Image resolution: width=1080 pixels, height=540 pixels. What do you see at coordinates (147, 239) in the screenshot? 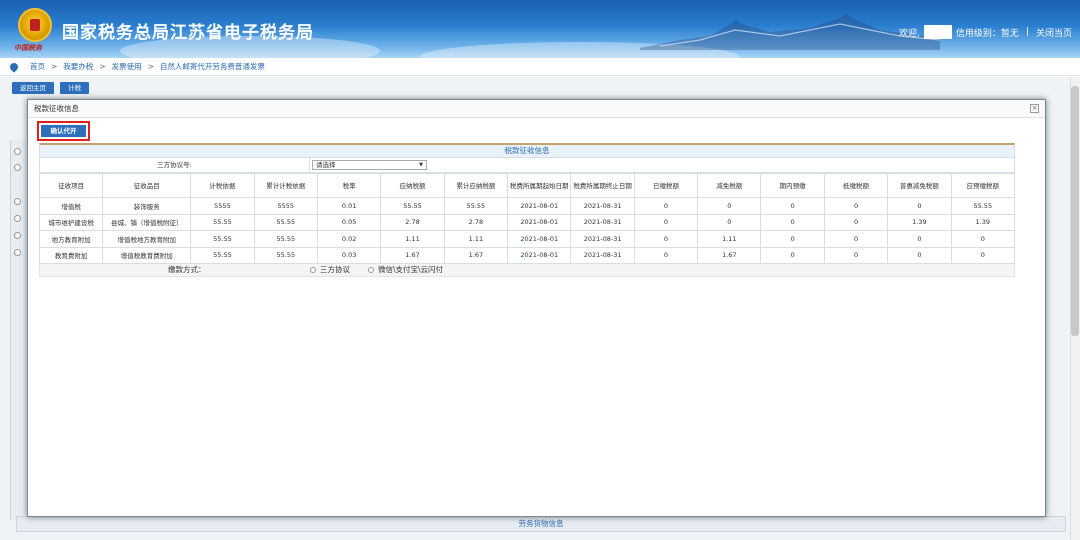
I see `table-cell: 增值税地方教育附加` at bounding box center [147, 239].